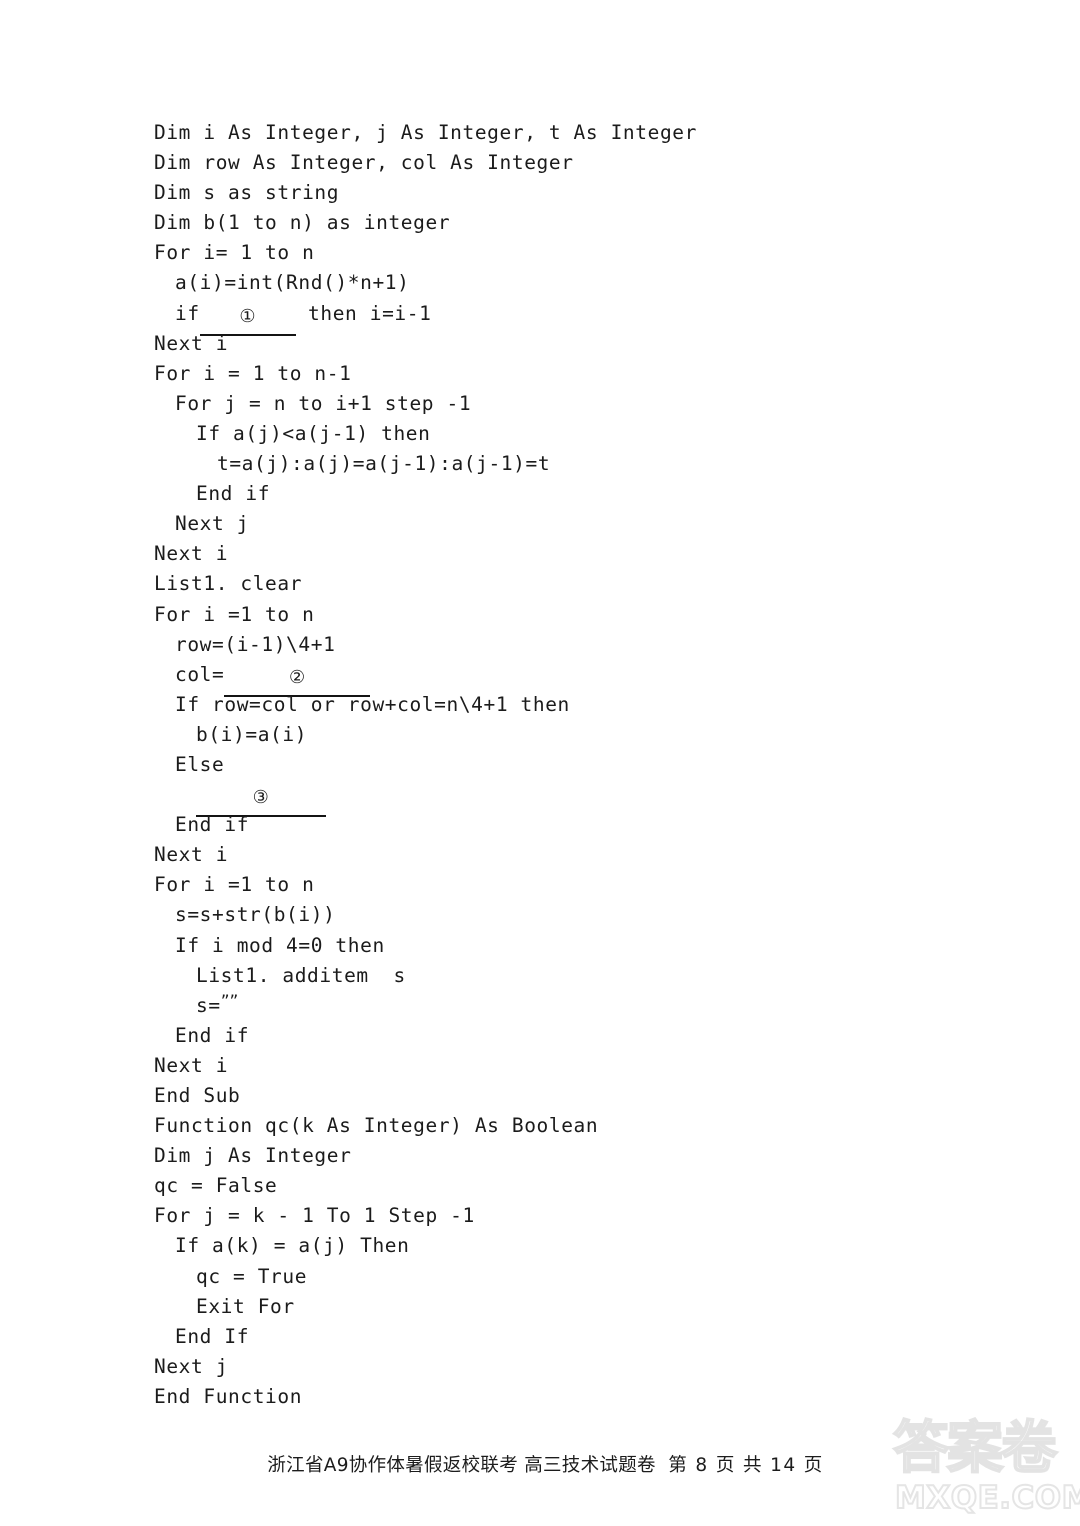 The width and height of the screenshot is (1080, 1526). I want to click on code-line: qc = True, so click(534, 1277).